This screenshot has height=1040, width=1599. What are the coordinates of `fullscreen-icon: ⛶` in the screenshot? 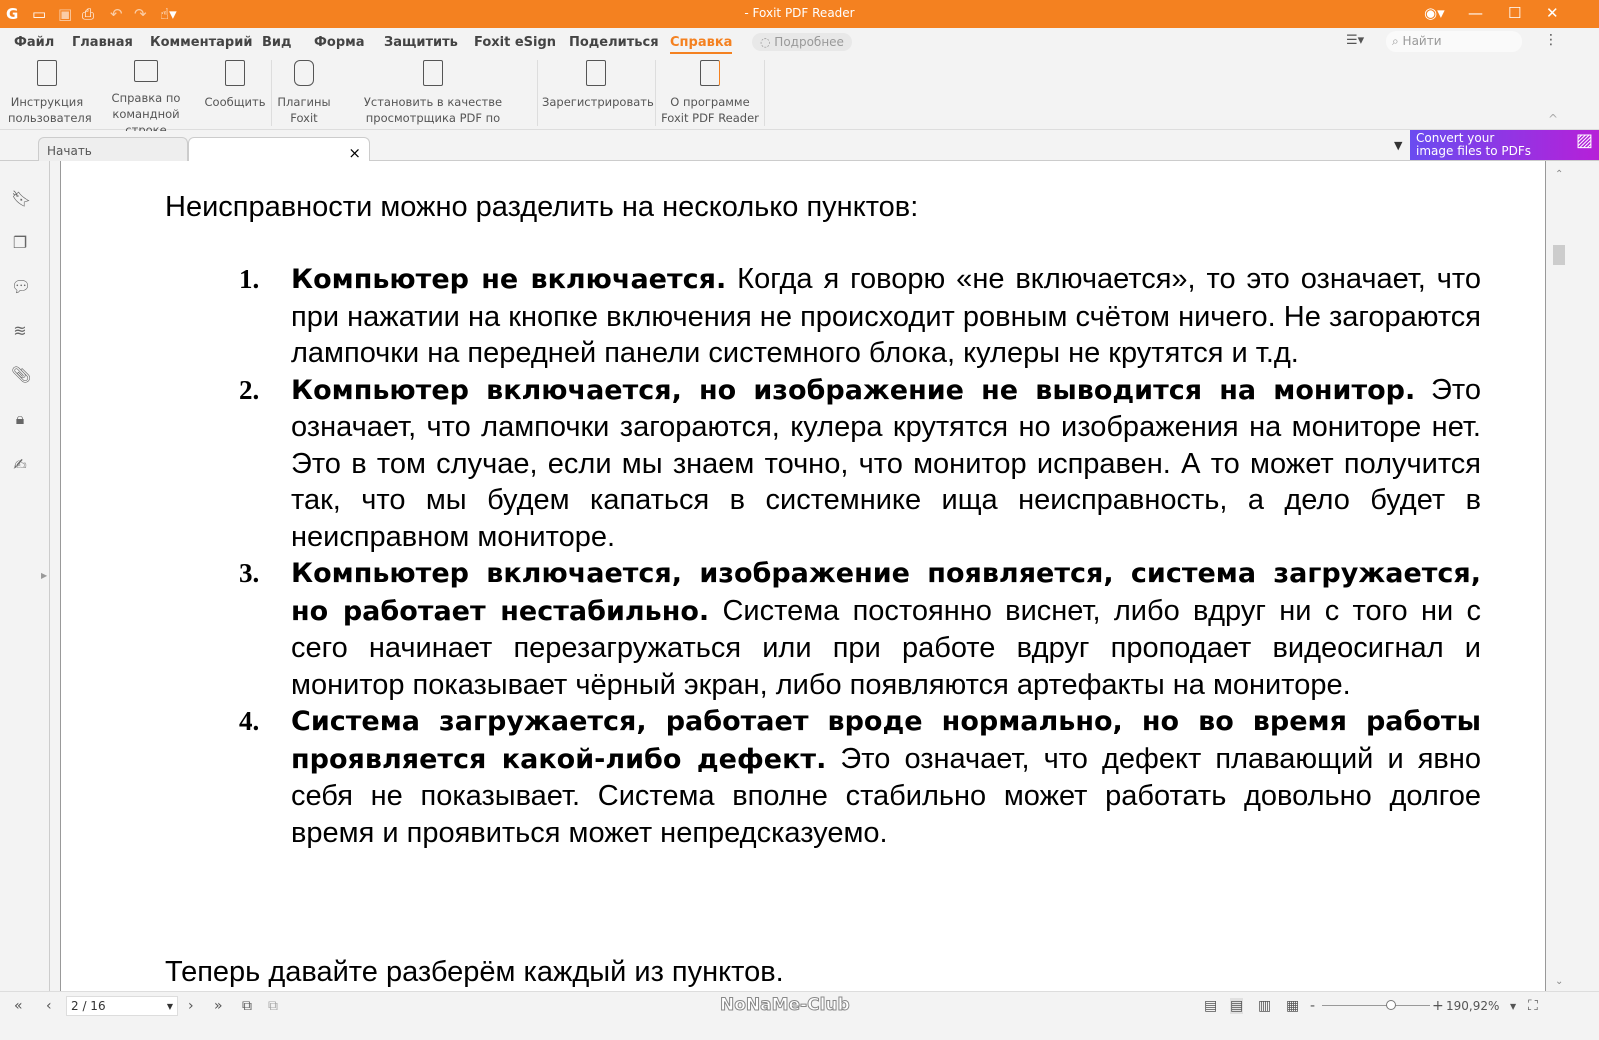 It's located at (1533, 1006).